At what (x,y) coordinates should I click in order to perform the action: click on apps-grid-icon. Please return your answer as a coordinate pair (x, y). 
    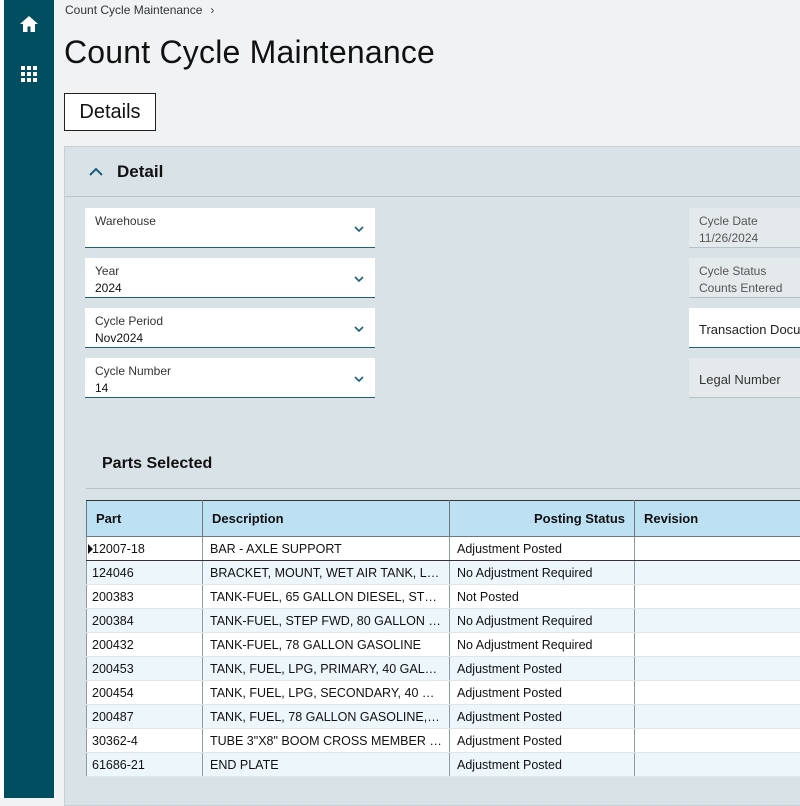
    Looking at the image, I should click on (29, 74).